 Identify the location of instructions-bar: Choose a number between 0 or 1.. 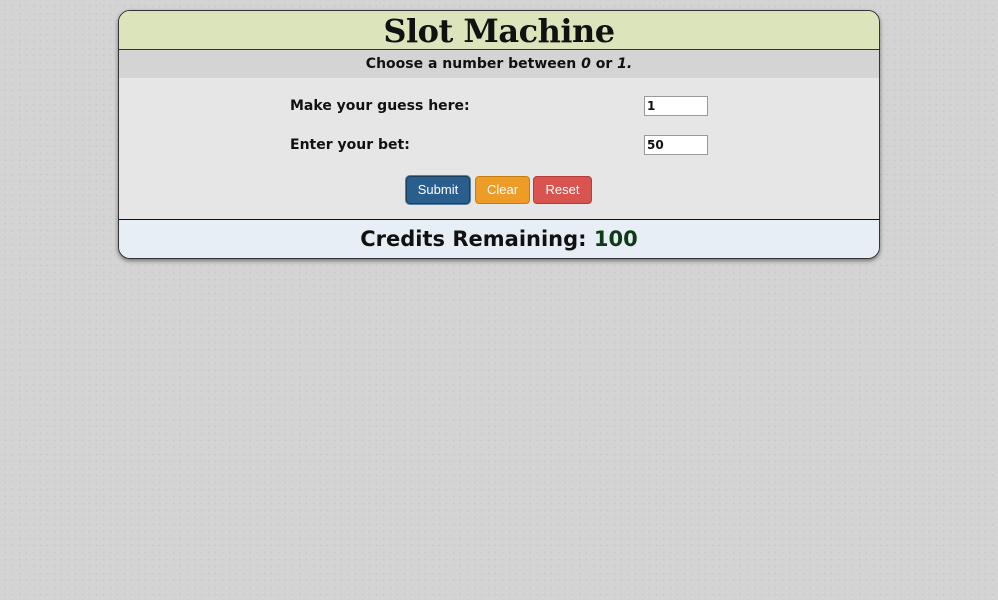
(499, 64).